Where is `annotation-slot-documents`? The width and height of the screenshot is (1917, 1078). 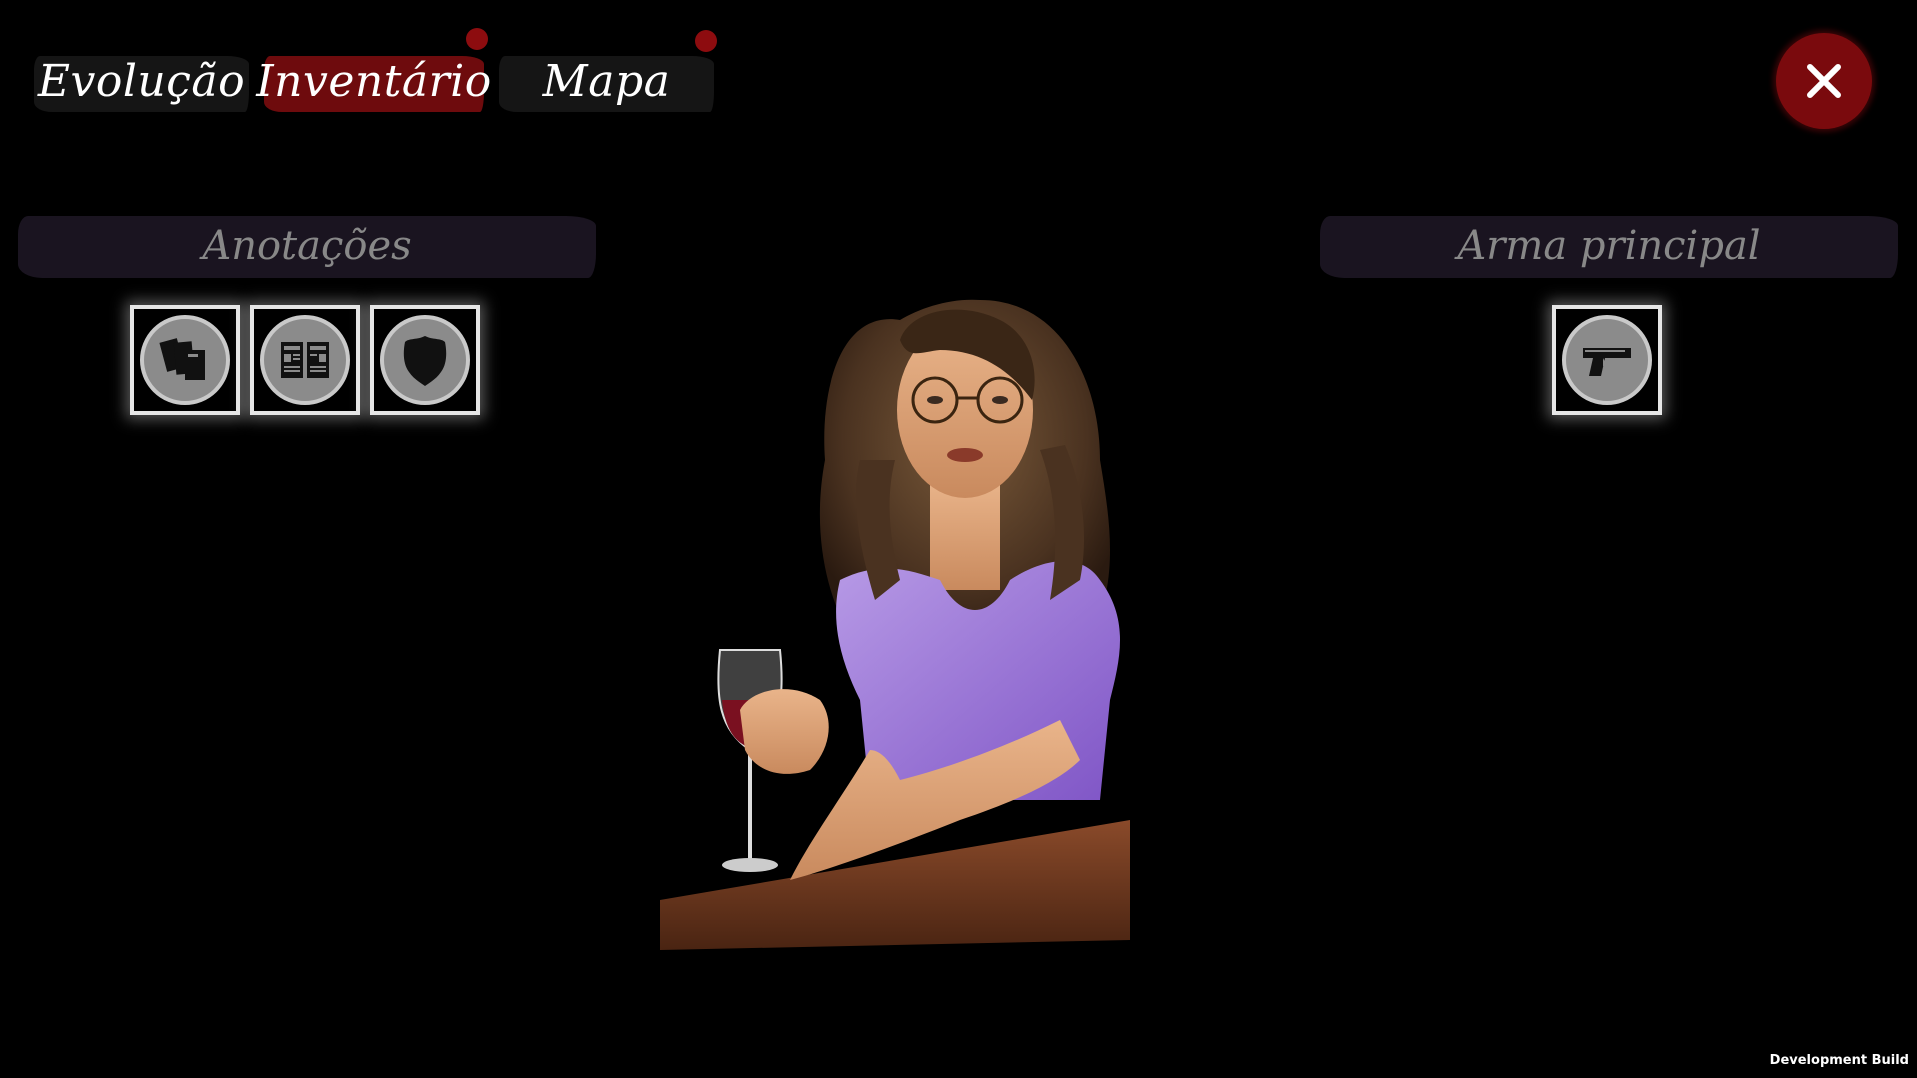 annotation-slot-documents is located at coordinates (185, 360).